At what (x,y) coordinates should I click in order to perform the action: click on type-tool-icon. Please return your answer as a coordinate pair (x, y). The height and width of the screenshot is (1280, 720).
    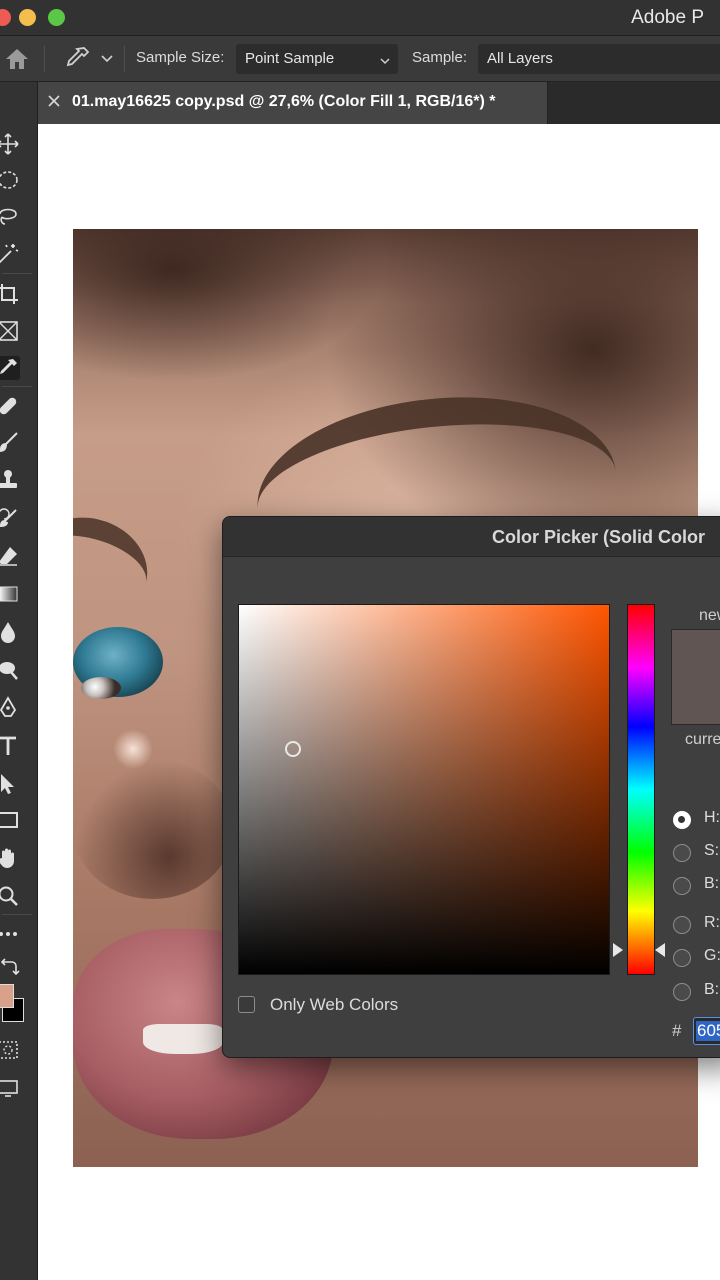
    Looking at the image, I should click on (10, 746).